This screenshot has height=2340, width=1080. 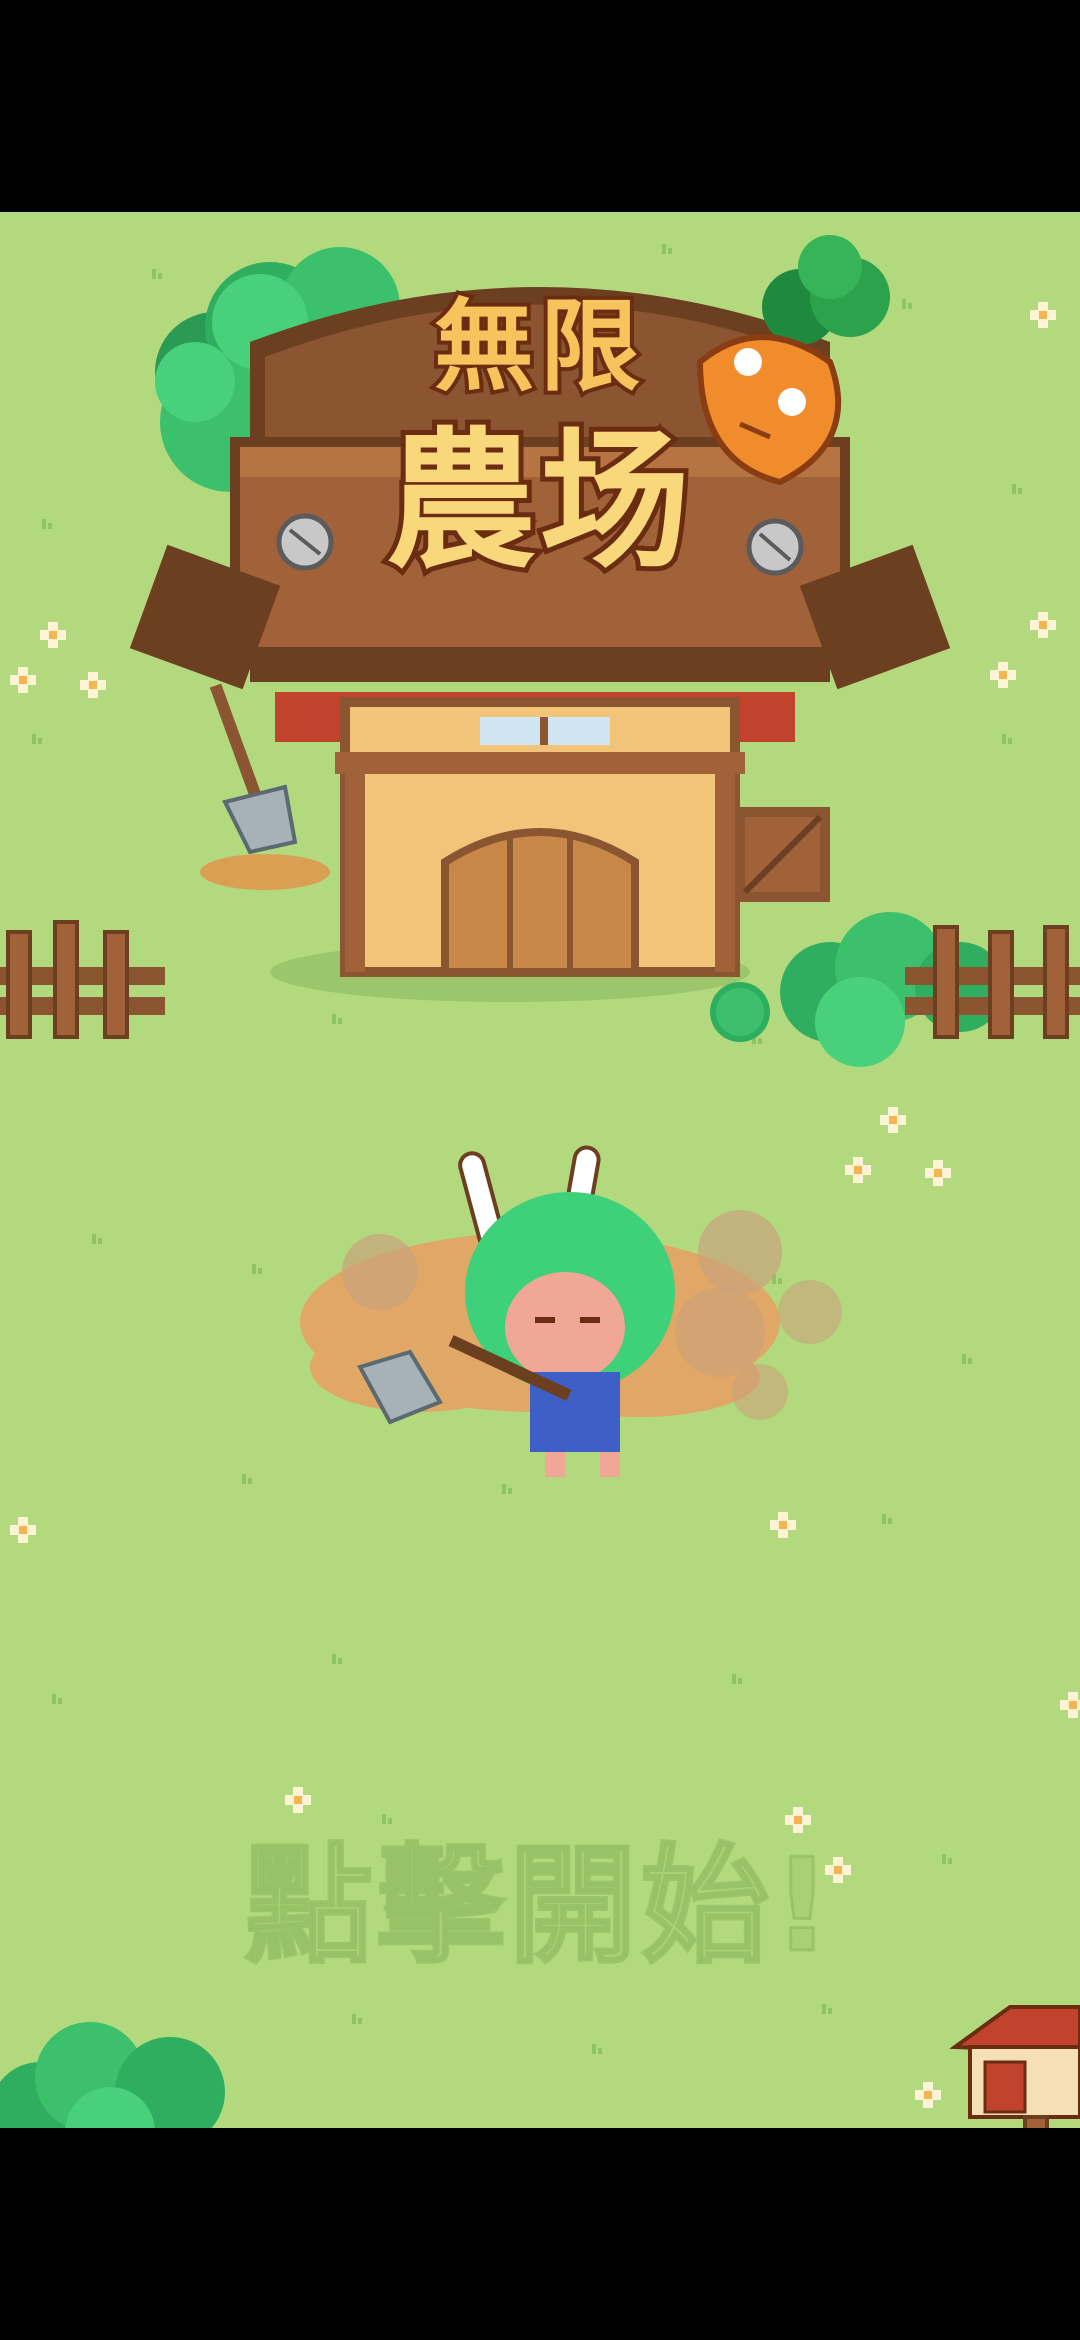 I want to click on game-title-logo-line2: 農场, so click(x=540, y=502).